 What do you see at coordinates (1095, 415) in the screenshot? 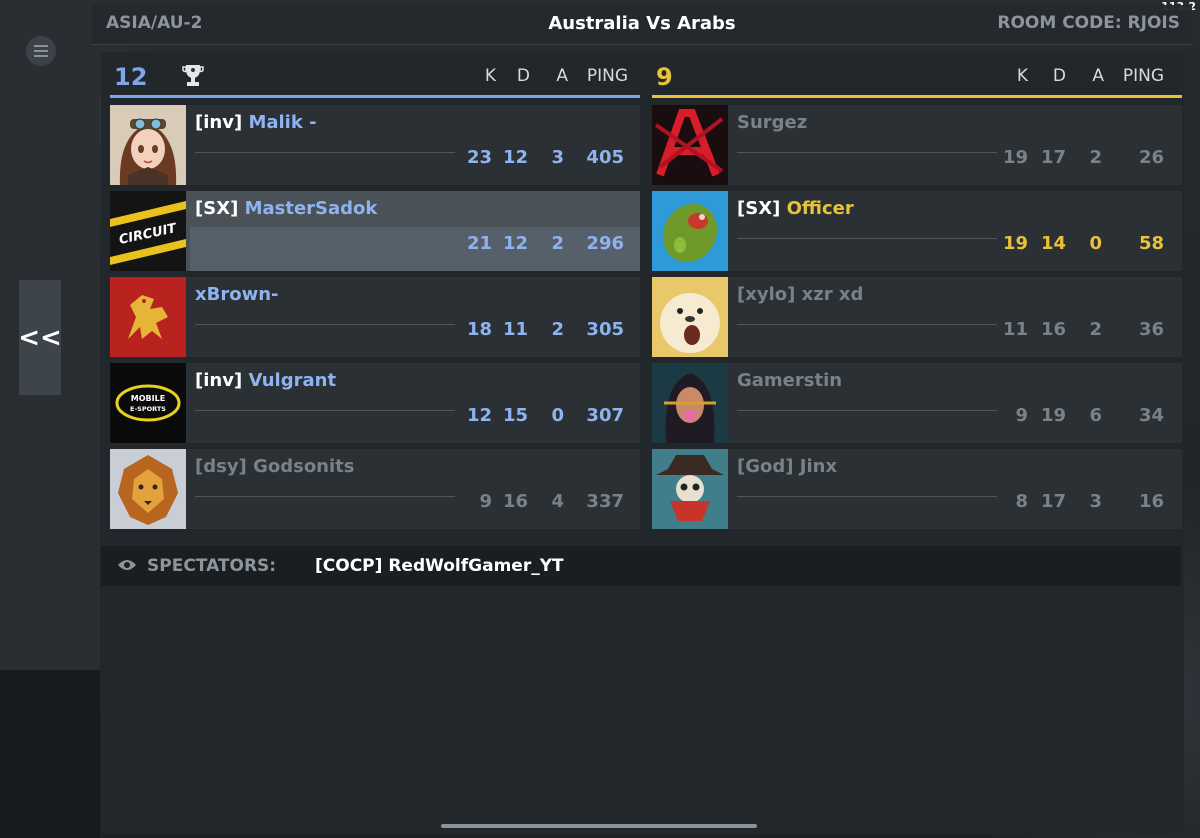
I see `assists: 6` at bounding box center [1095, 415].